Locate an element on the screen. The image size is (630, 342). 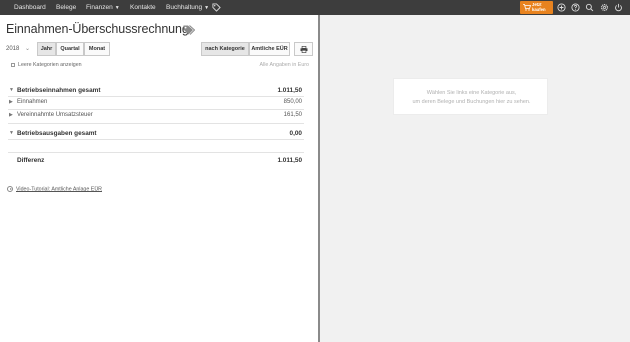
video-tutorial-link: Video-Tutorial: Amtliche Anlage EÜR is located at coordinates (54, 189).